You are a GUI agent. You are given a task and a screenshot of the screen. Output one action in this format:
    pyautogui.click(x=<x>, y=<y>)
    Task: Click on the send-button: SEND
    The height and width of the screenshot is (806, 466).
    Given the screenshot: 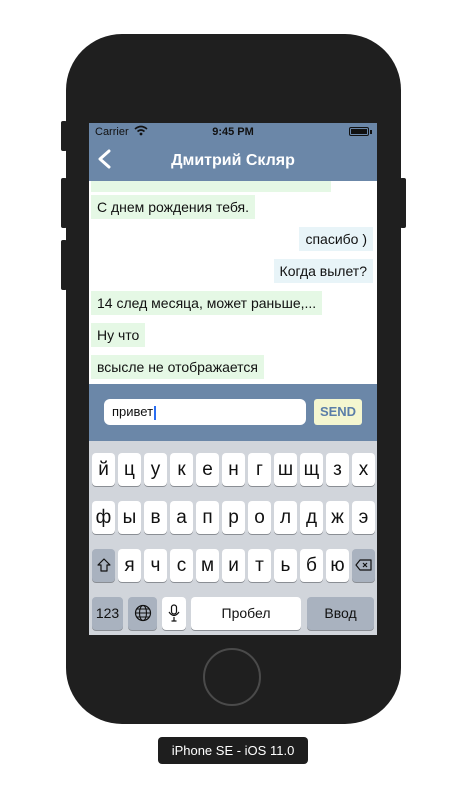 What is the action you would take?
    pyautogui.click(x=338, y=412)
    